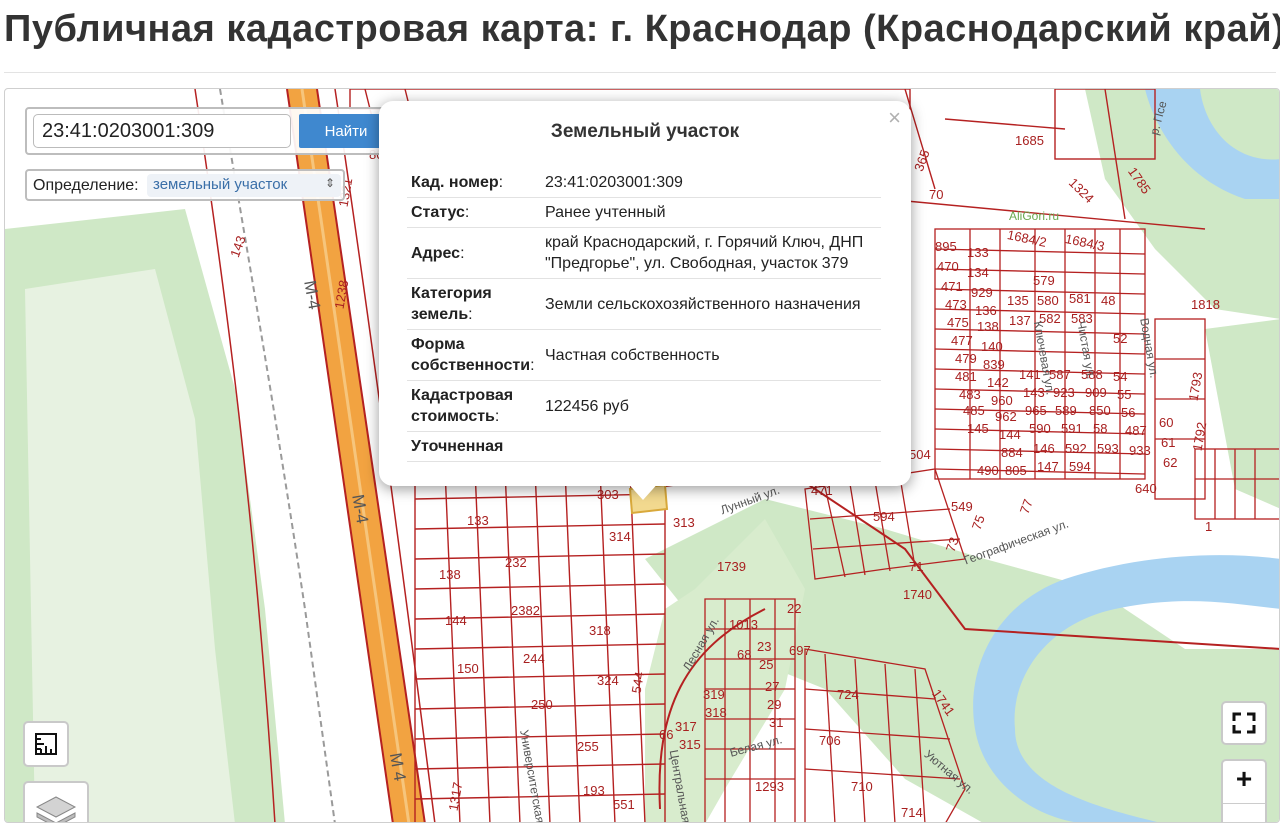  Describe the element at coordinates (1030, 374) in the screenshot. I see `parcel-label: 141` at that location.